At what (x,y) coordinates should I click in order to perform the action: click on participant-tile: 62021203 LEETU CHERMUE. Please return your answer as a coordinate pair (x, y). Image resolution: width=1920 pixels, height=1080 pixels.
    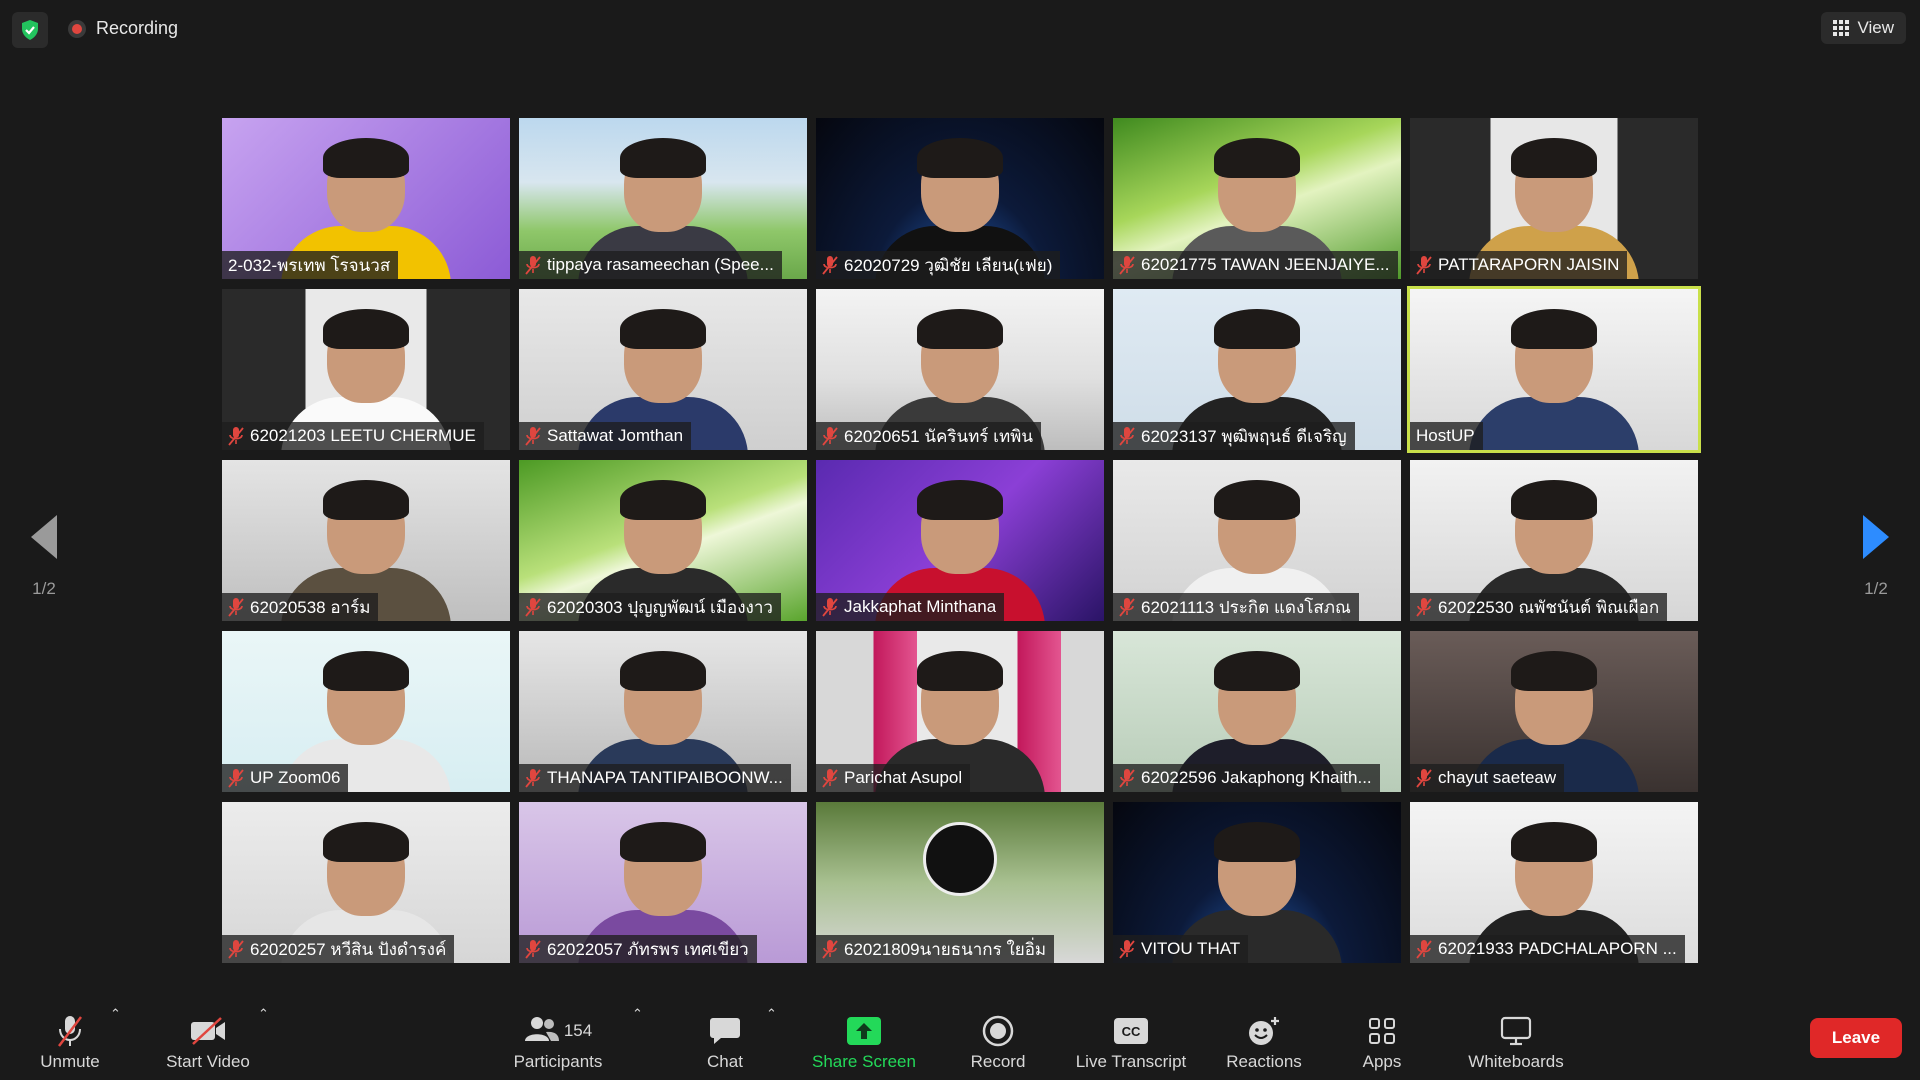
    Looking at the image, I should click on (366, 369).